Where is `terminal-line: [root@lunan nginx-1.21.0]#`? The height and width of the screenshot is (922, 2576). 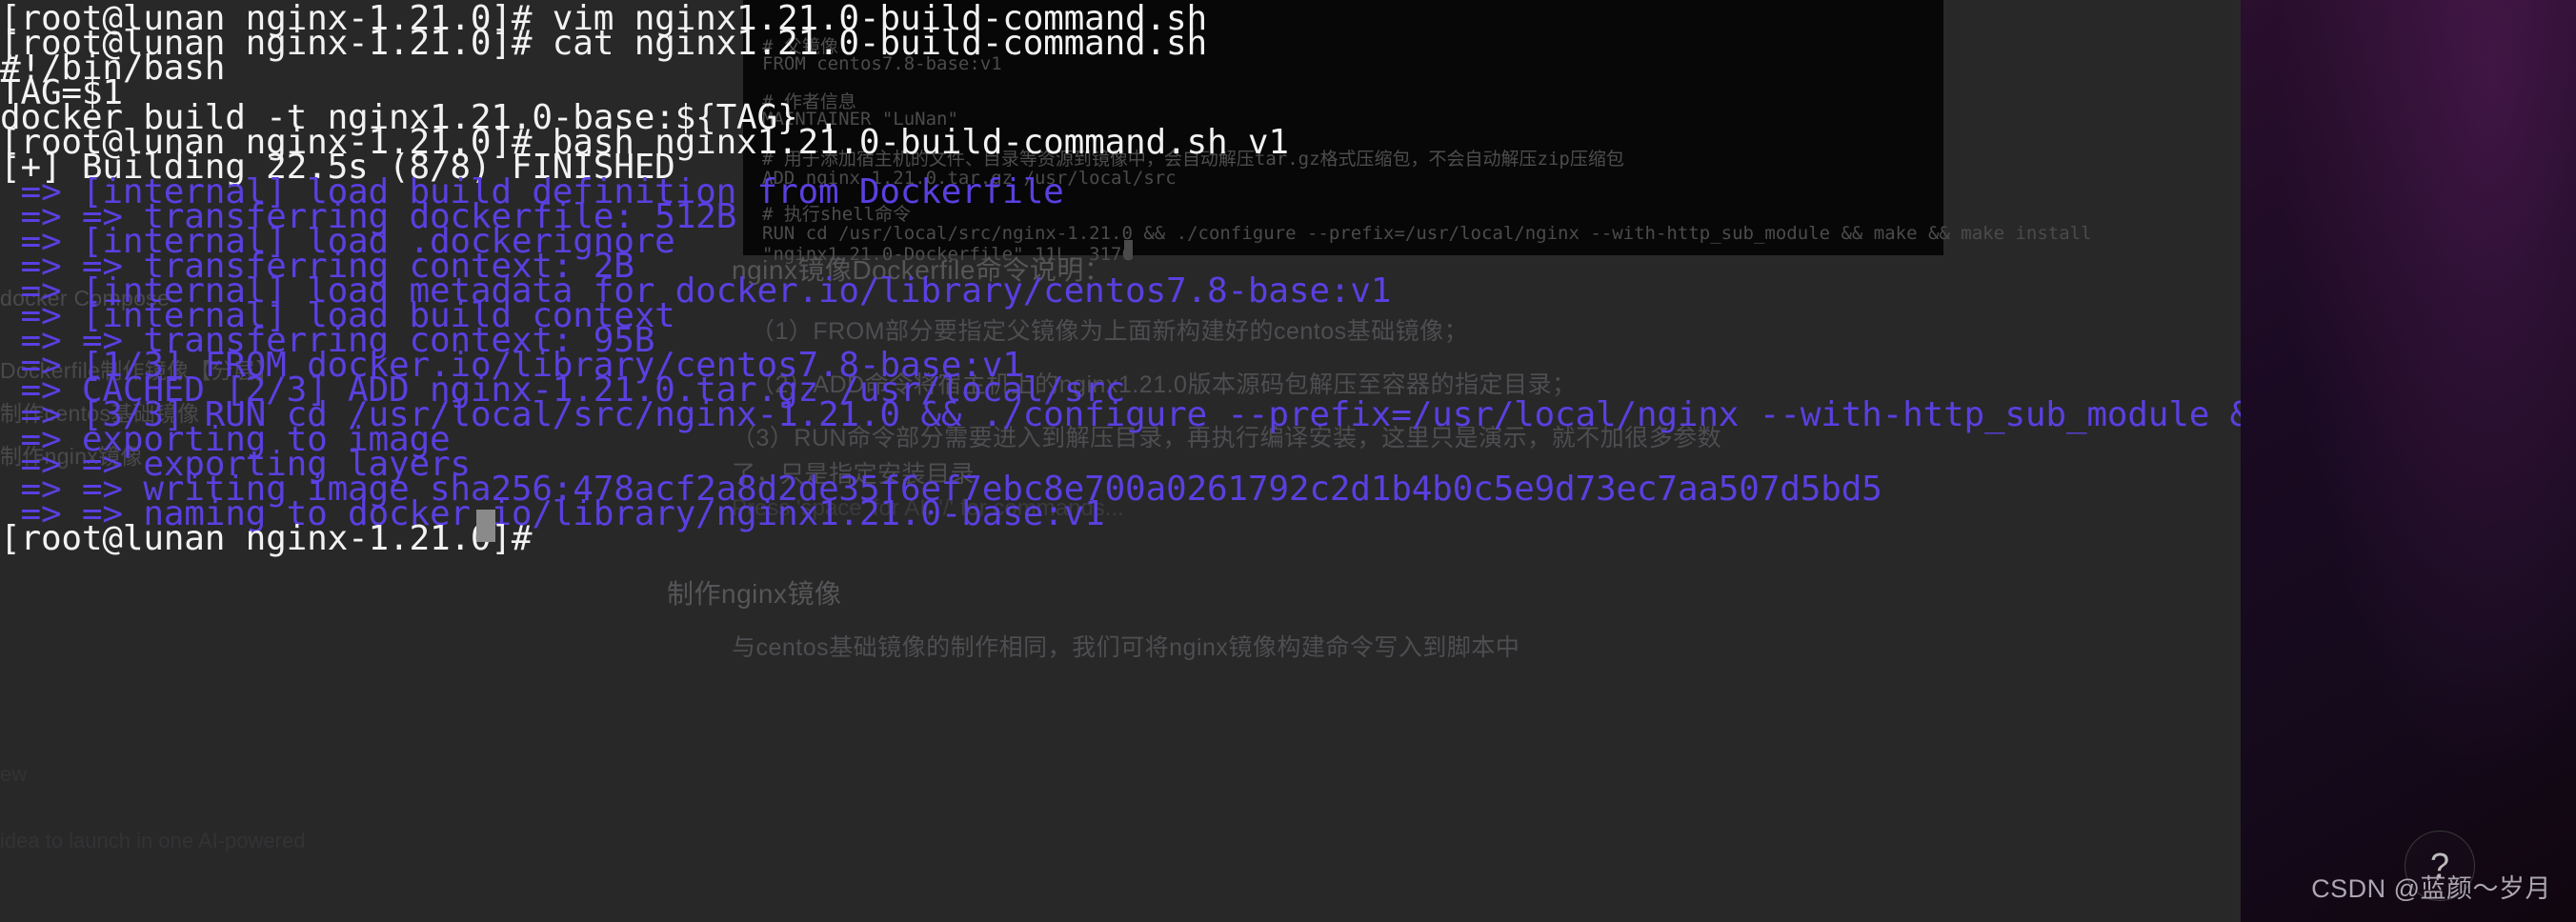
terminal-line: [root@lunan nginx-1.21.0]# is located at coordinates (276, 538).